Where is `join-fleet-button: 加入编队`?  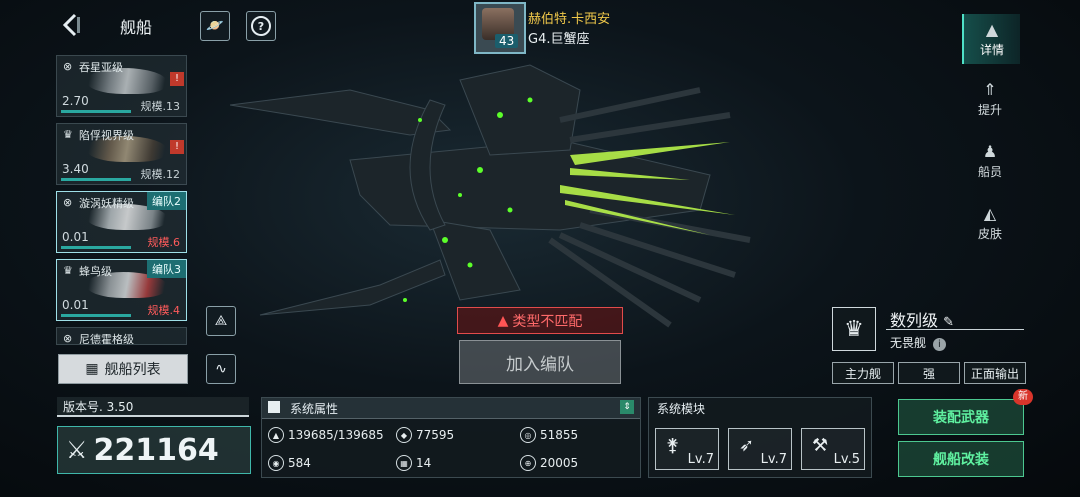
join-fleet-button: 加入编队 is located at coordinates (540, 362).